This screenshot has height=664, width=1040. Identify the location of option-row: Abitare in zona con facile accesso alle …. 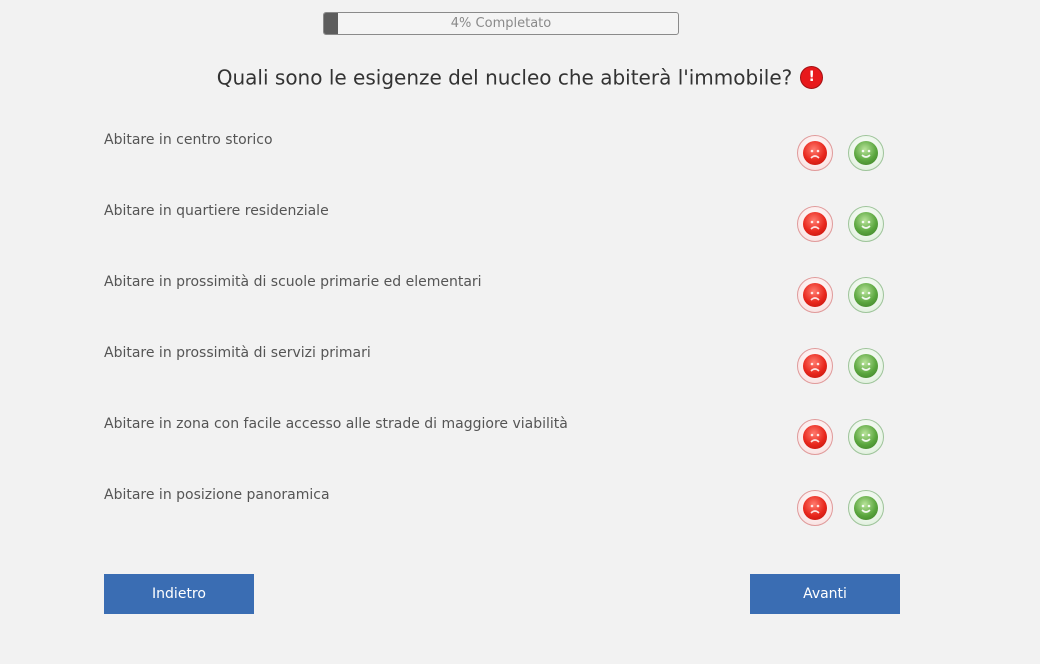
(499, 446).